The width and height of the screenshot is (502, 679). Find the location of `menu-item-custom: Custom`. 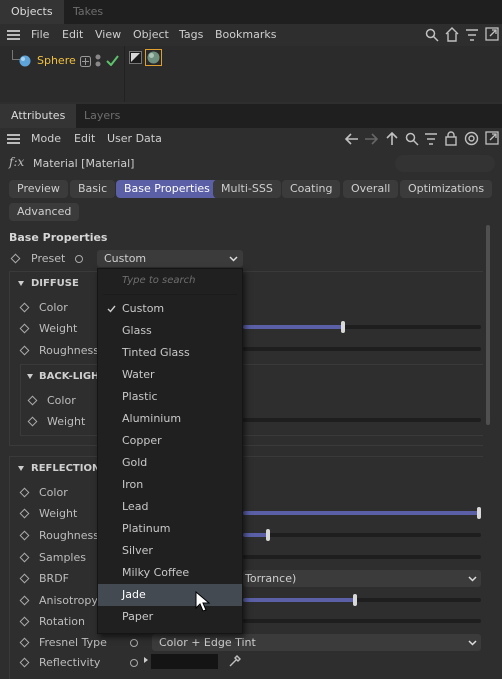

menu-item-custom: Custom is located at coordinates (170, 309).